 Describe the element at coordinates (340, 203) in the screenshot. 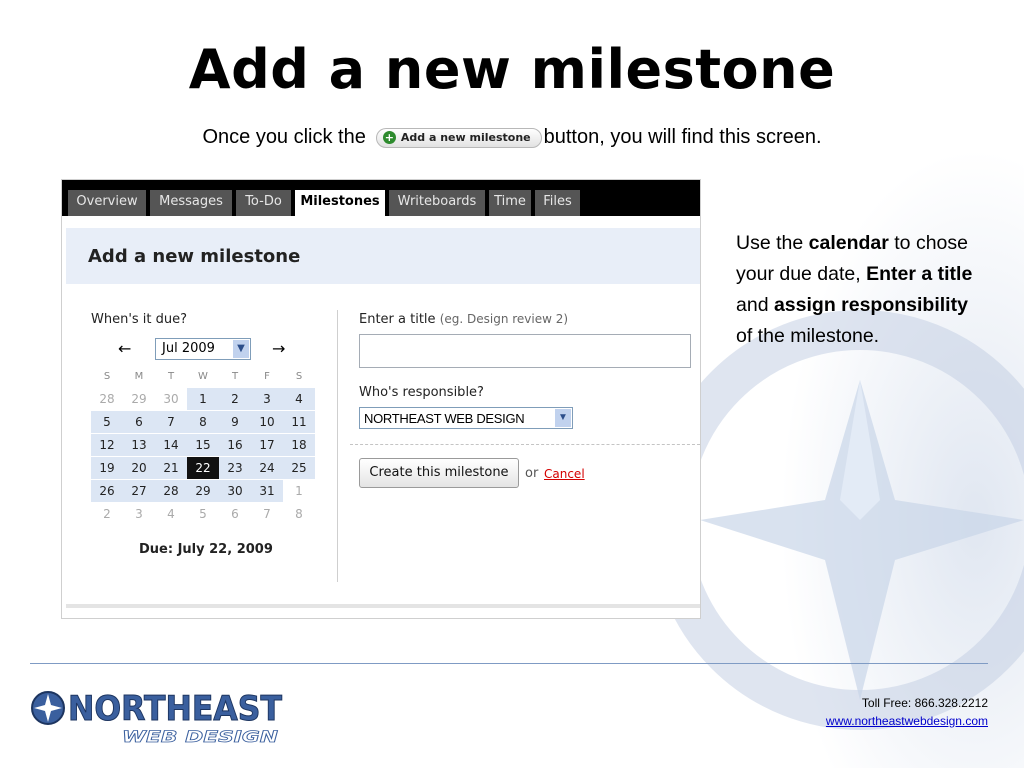

I see `tab-milestones: Milestones` at that location.